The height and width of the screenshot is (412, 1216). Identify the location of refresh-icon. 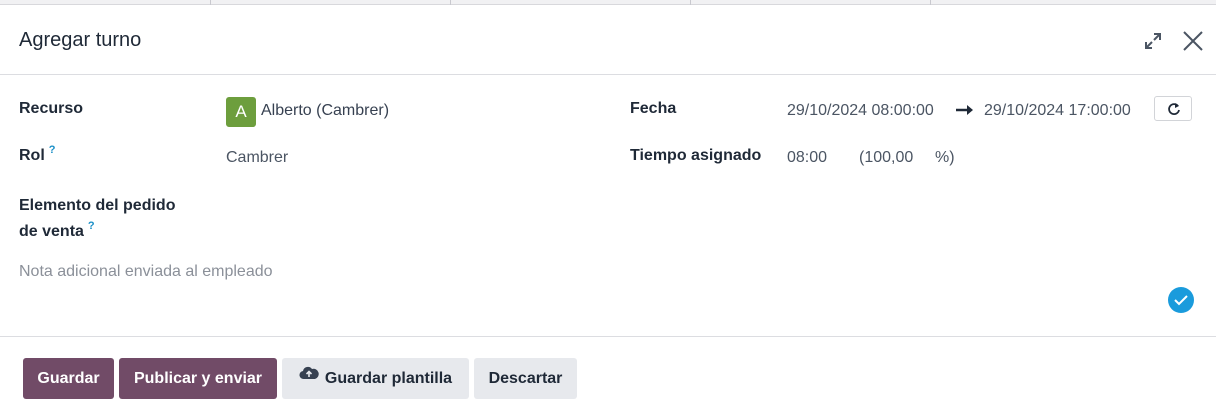
(1174, 109).